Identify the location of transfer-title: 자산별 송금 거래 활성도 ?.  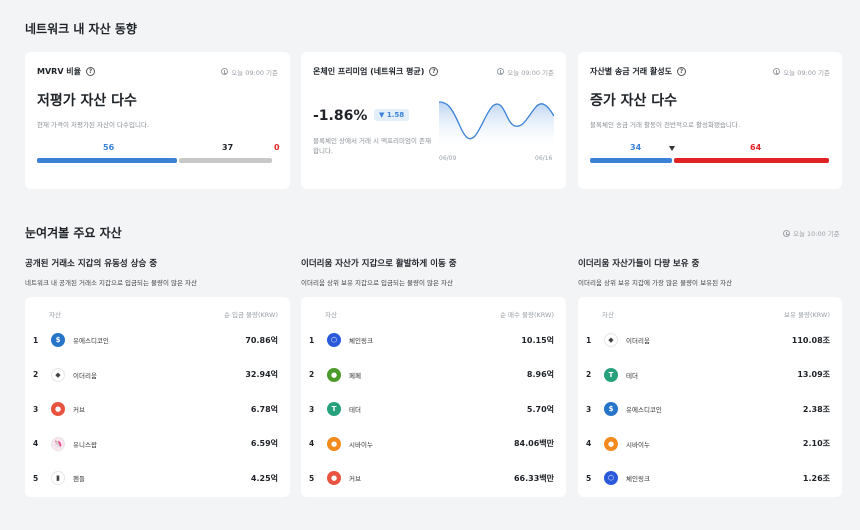
(638, 71).